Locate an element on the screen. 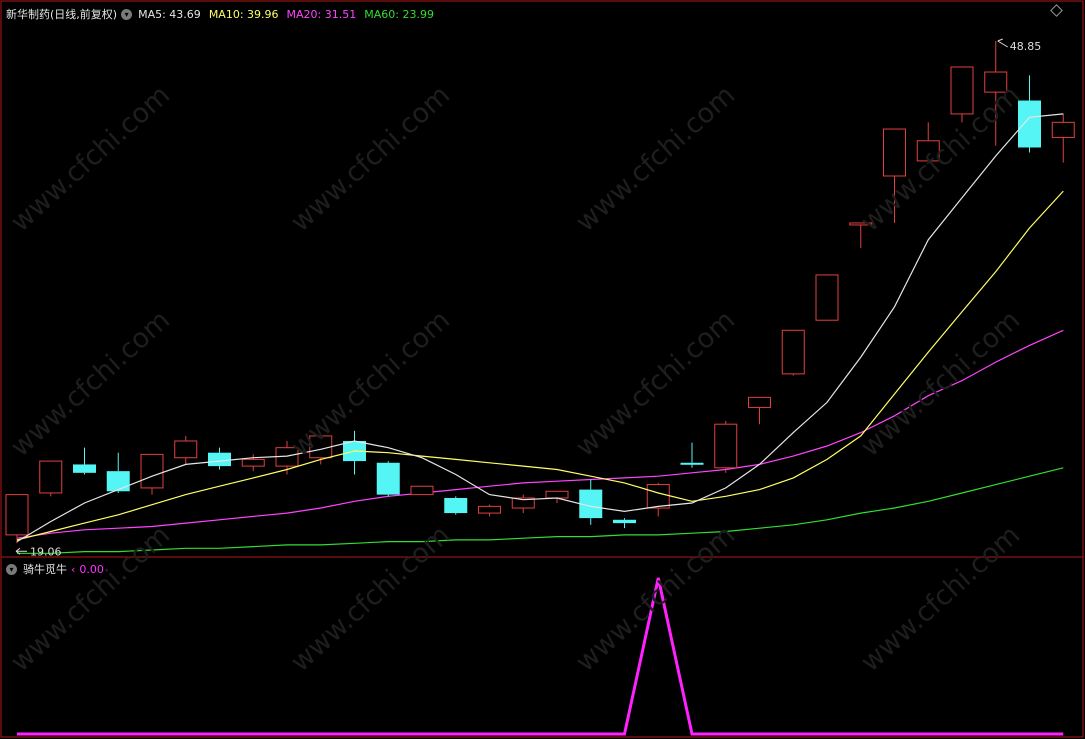  ma10-label: MA10: 39.96 is located at coordinates (243, 14).